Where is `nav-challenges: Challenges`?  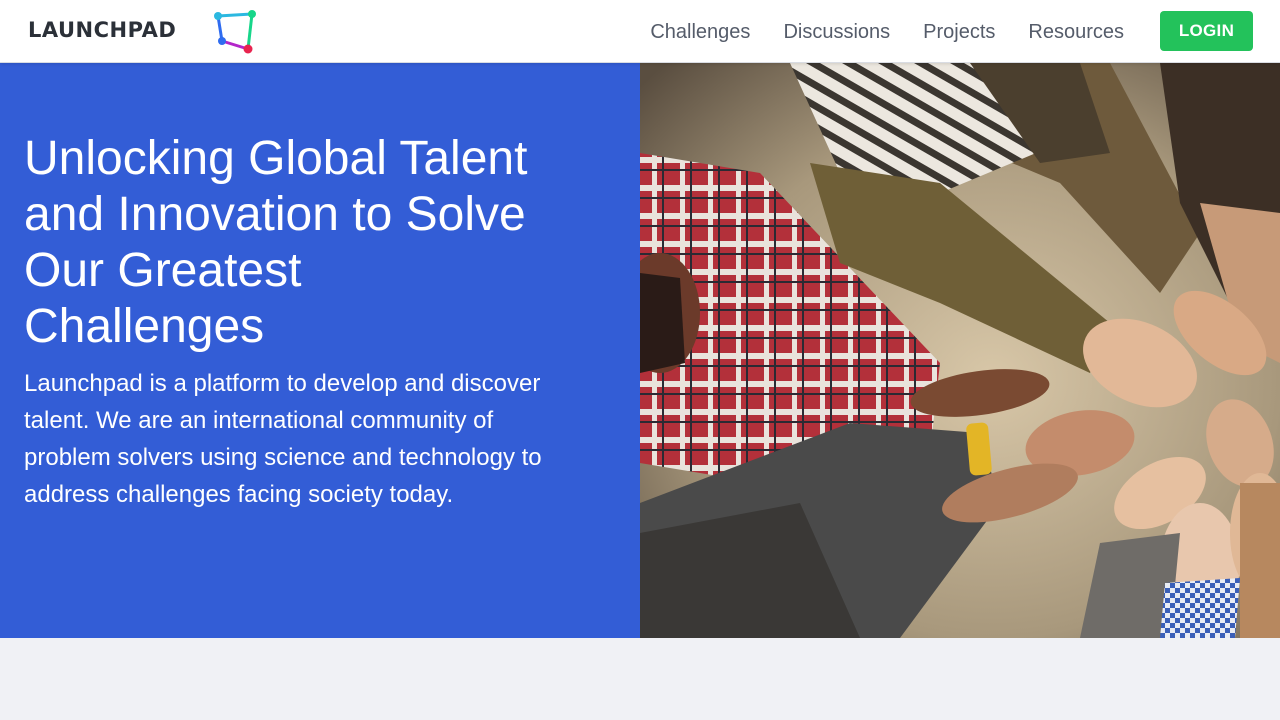
nav-challenges: Challenges is located at coordinates (700, 32).